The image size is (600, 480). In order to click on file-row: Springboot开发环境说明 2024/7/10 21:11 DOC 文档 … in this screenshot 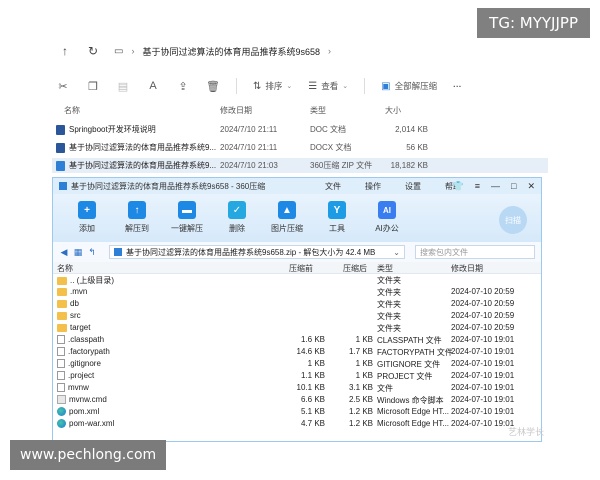, I will do `click(300, 129)`.